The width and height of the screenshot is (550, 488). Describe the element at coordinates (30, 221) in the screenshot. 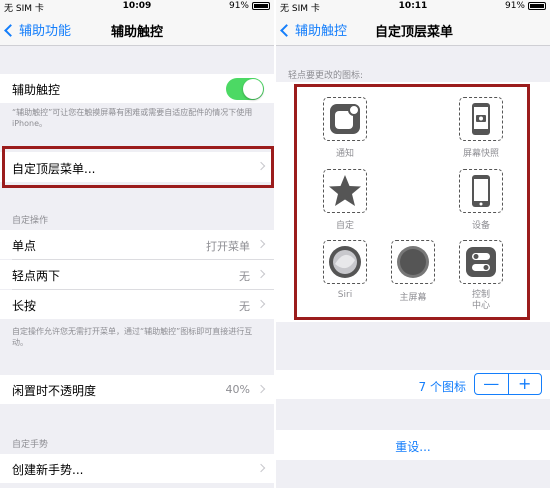

I see `custom-actions-header: 自定操作` at that location.